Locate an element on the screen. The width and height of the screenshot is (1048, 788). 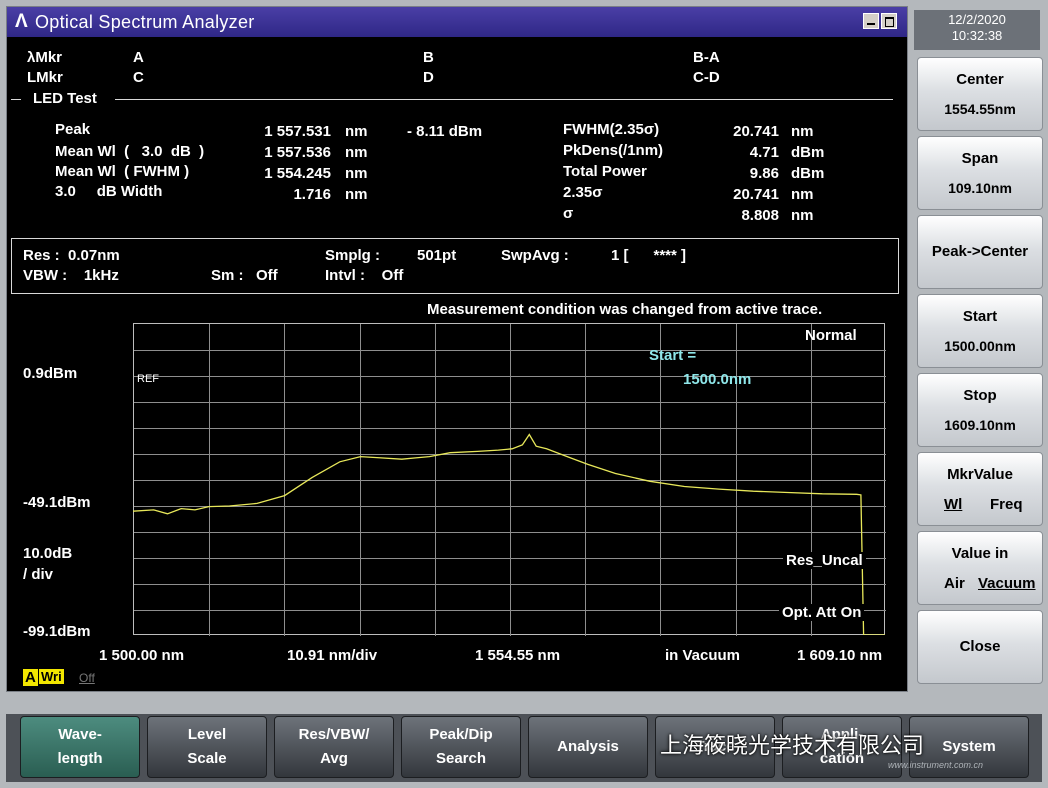
led-right-label: σ is located at coordinates (568, 213).